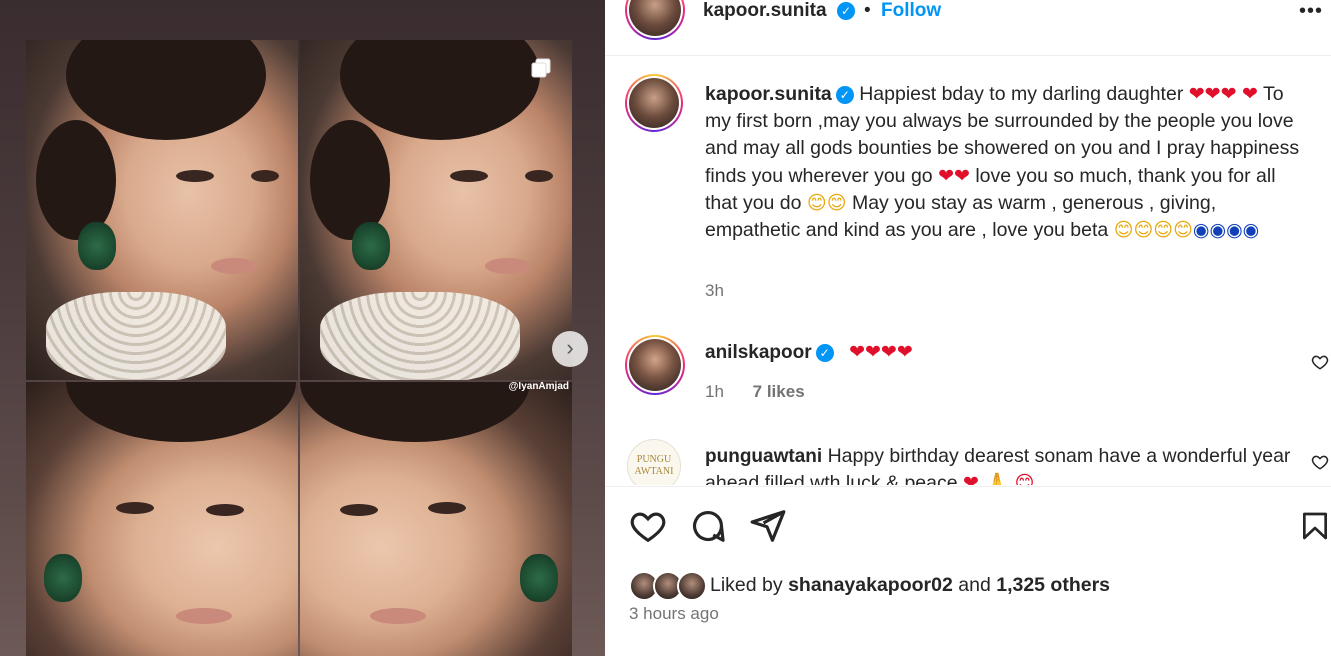 This screenshot has width=1331, height=656. I want to click on caption-avatar, so click(654, 103).